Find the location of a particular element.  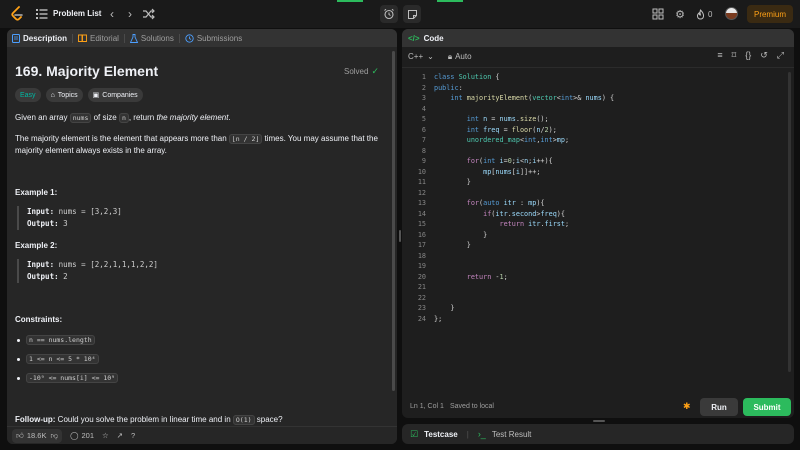

chevron-down-icon: ⌄ is located at coordinates (430, 56).